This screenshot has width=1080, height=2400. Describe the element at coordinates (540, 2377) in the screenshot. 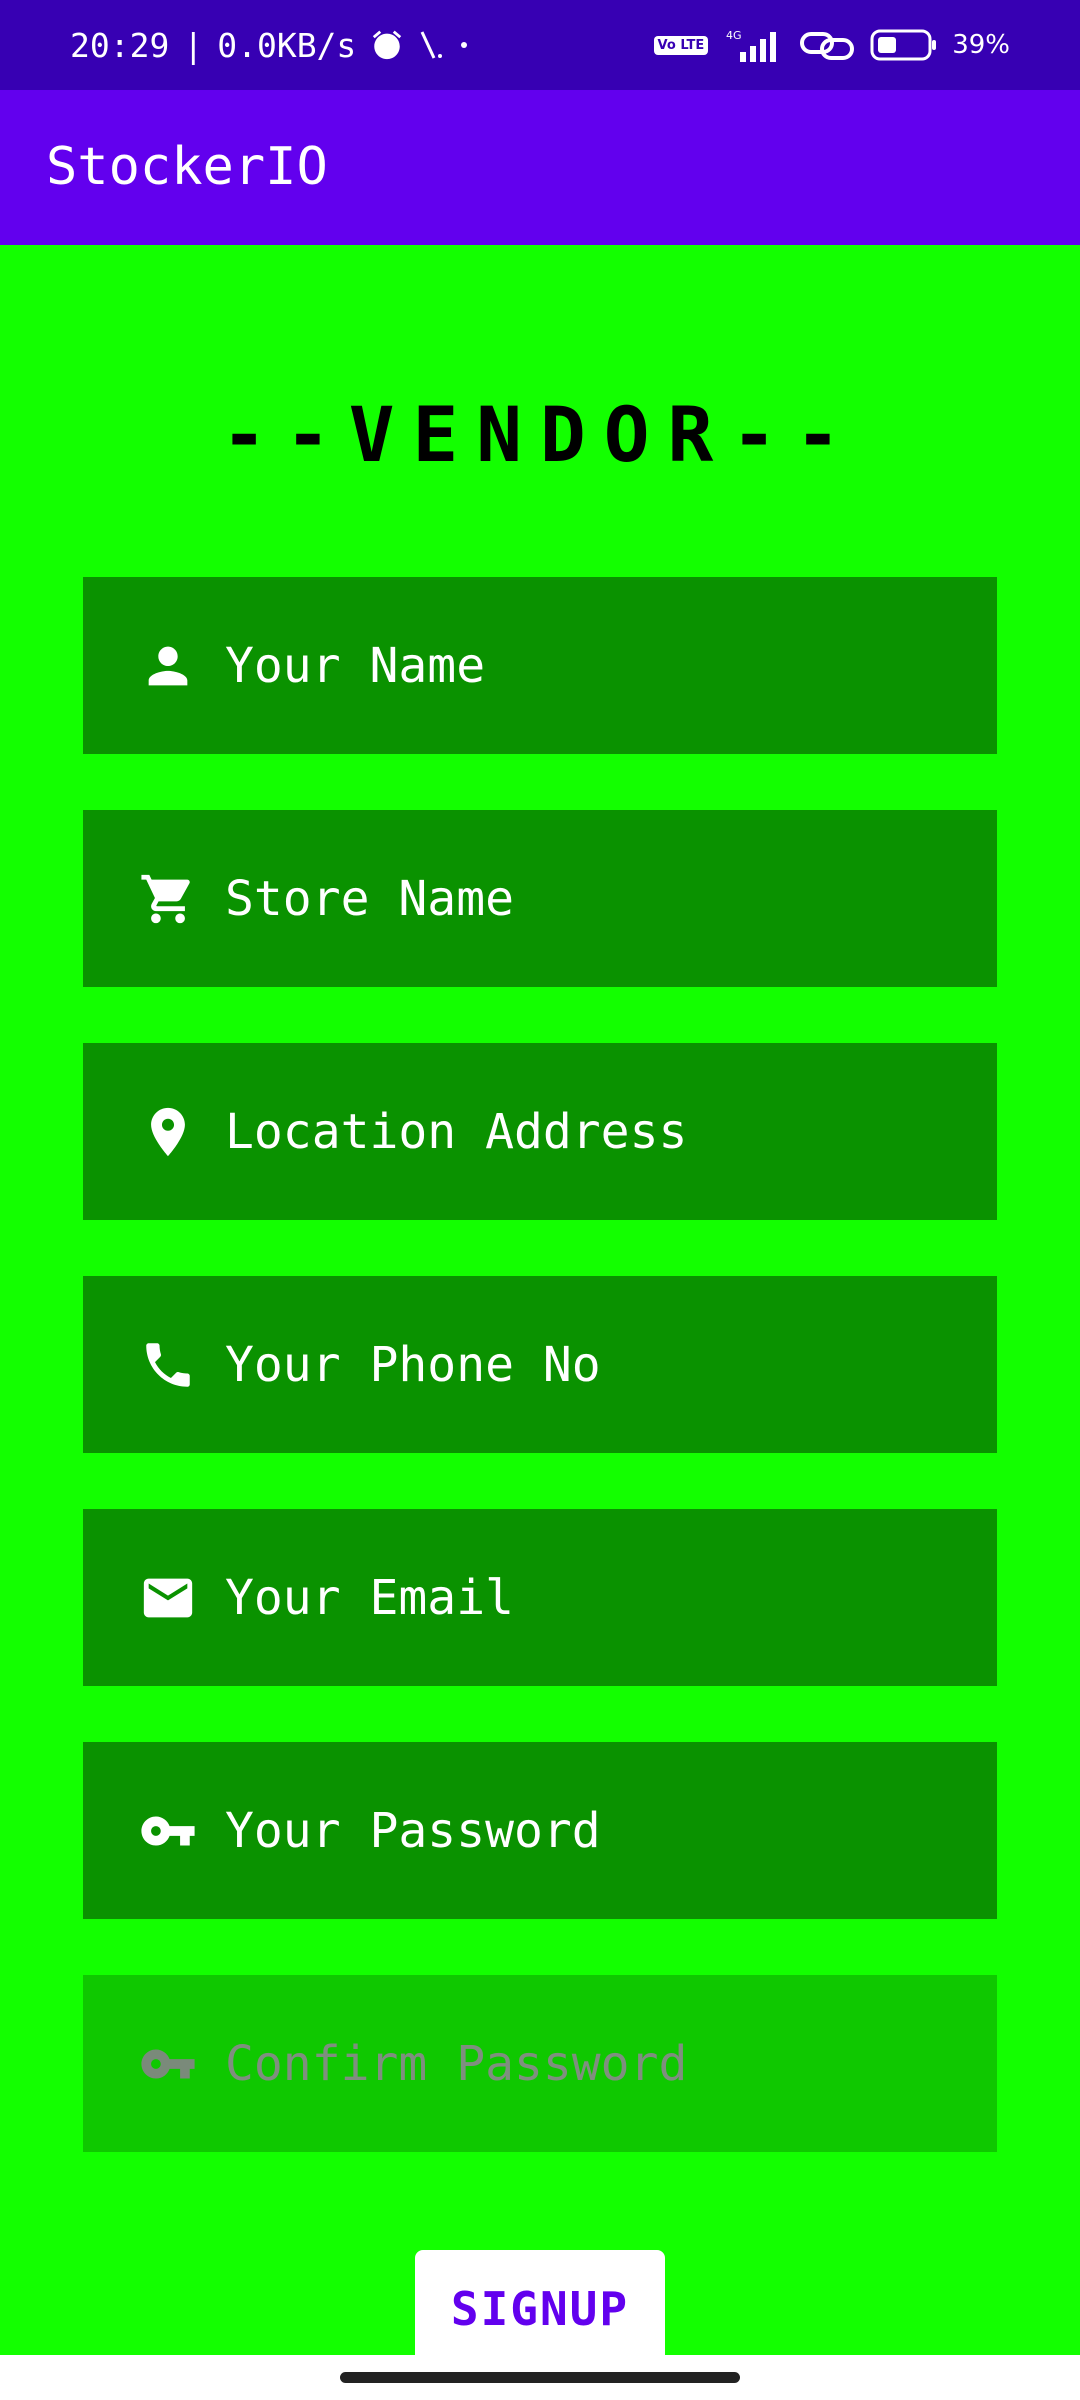

I see `home-indicator` at that location.